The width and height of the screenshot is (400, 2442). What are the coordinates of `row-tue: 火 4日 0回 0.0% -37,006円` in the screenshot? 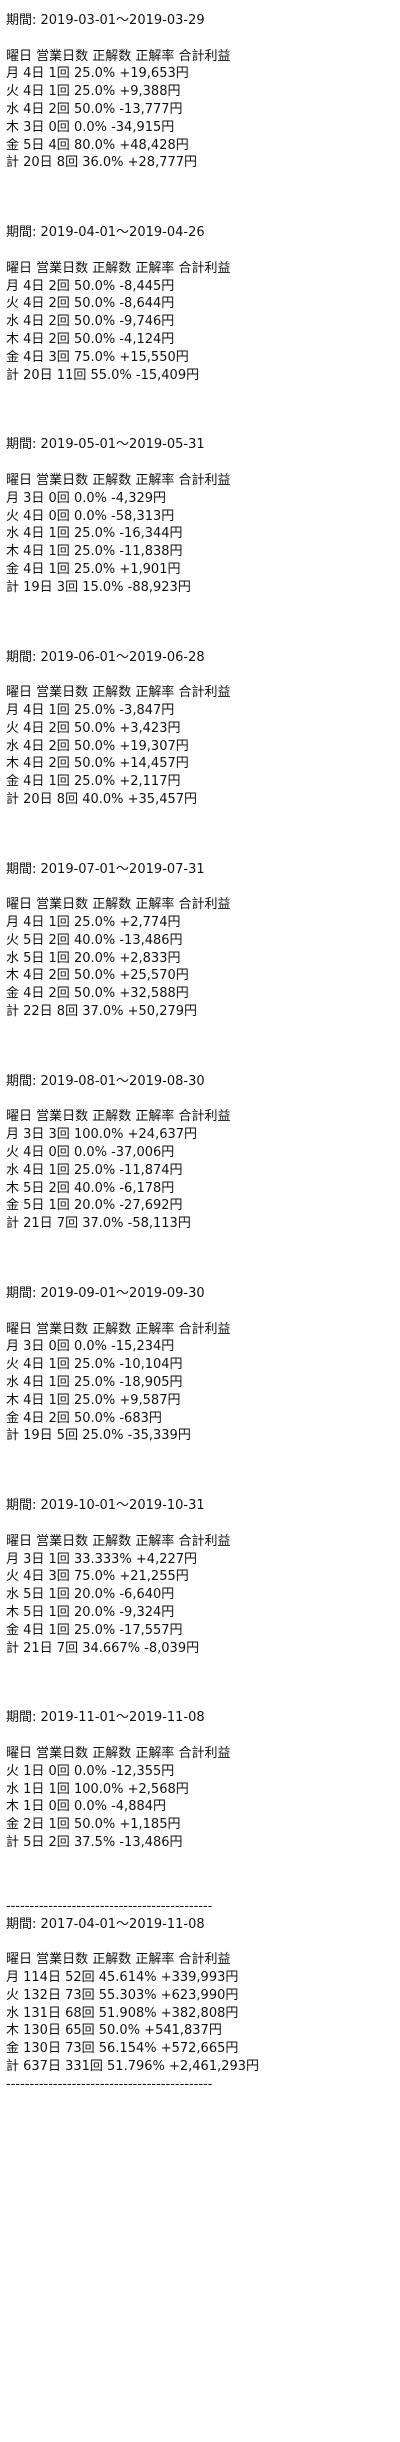 It's located at (90, 1153).